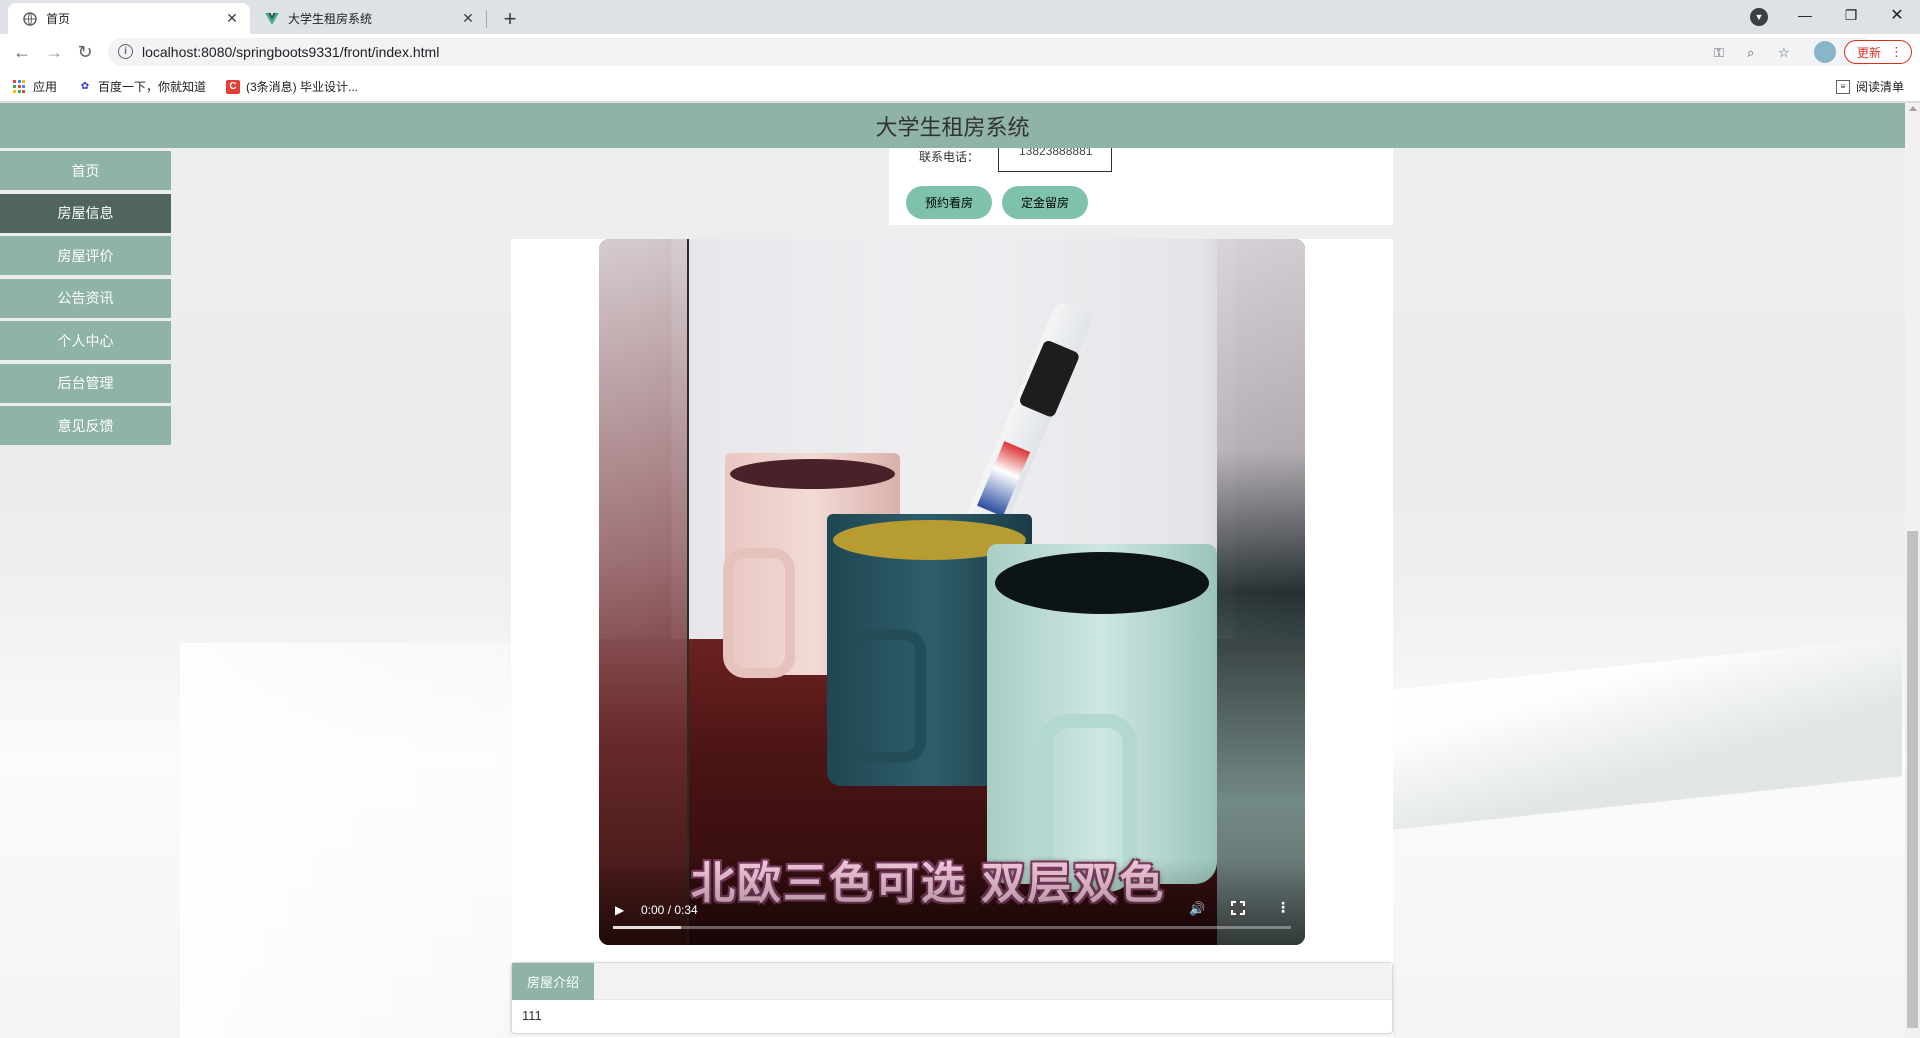  I want to click on bookmark-label: 百度一下，你就知道, so click(152, 87).